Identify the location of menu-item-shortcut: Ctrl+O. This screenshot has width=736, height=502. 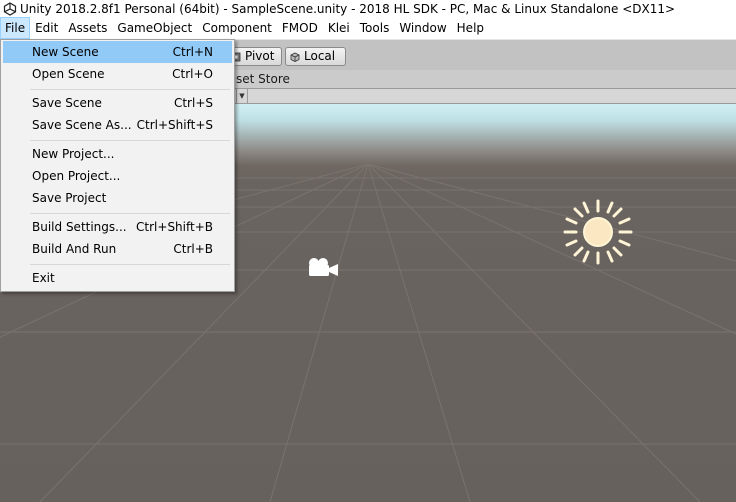
(192, 74).